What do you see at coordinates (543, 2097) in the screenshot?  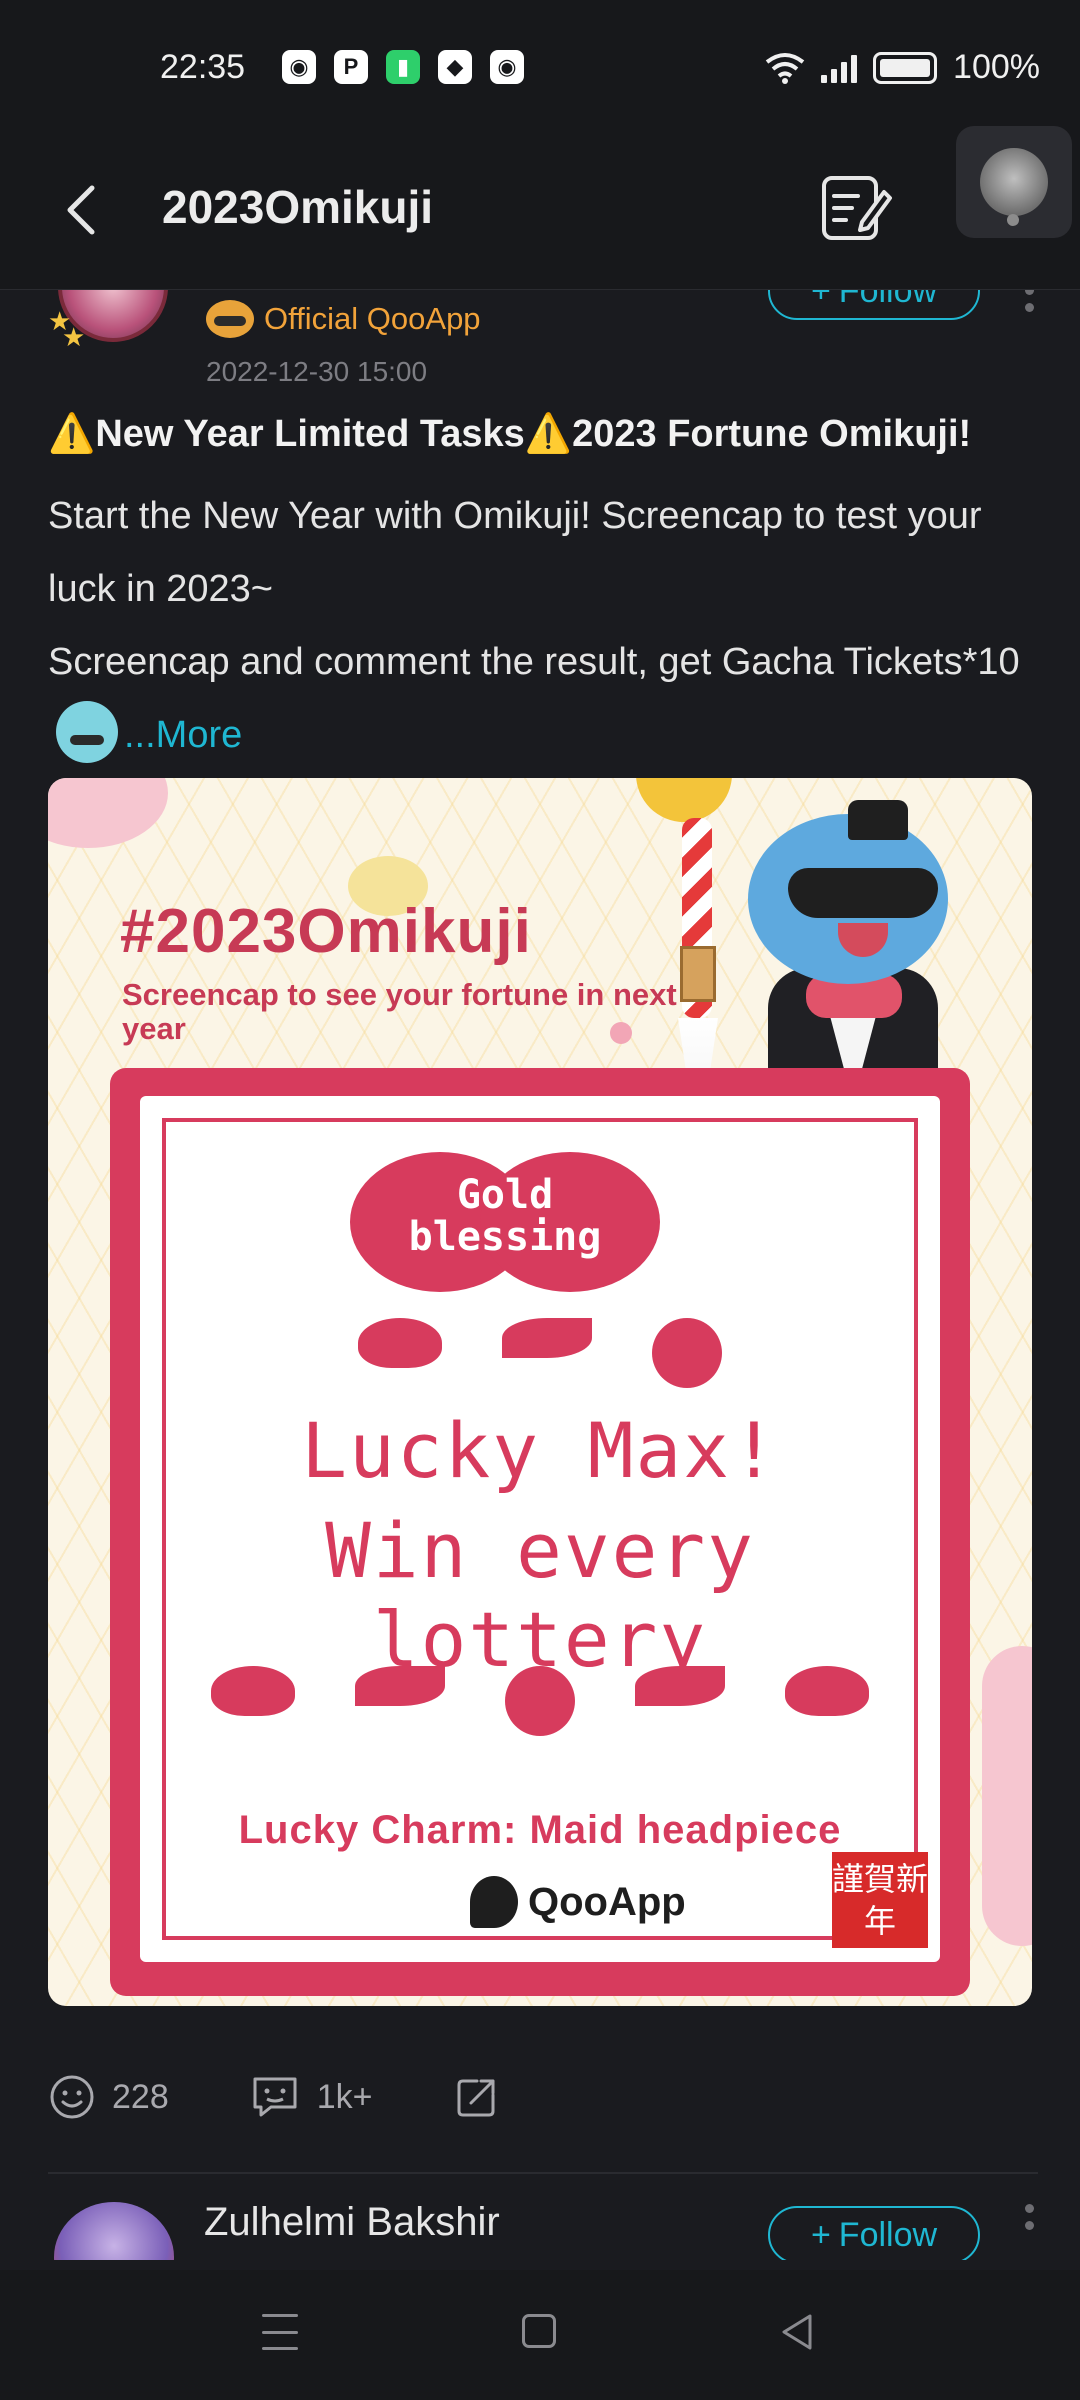 I see `post-actions: 228 1k+` at bounding box center [543, 2097].